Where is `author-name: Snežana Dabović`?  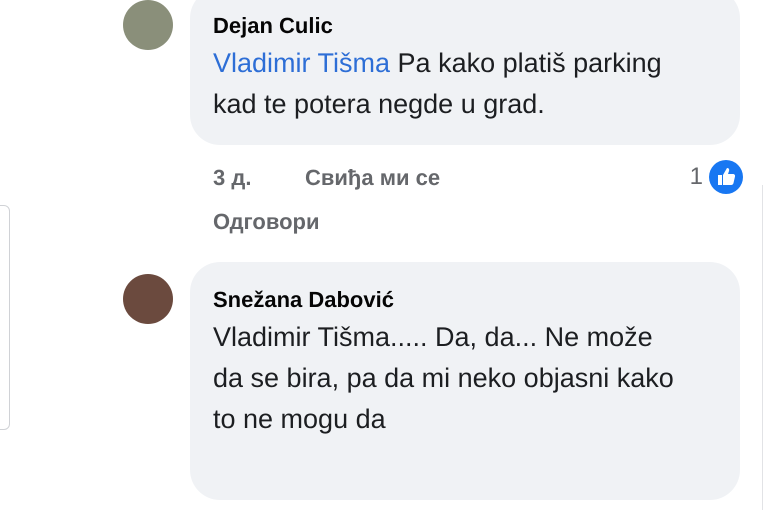
author-name: Snežana Dabović is located at coordinates (466, 300).